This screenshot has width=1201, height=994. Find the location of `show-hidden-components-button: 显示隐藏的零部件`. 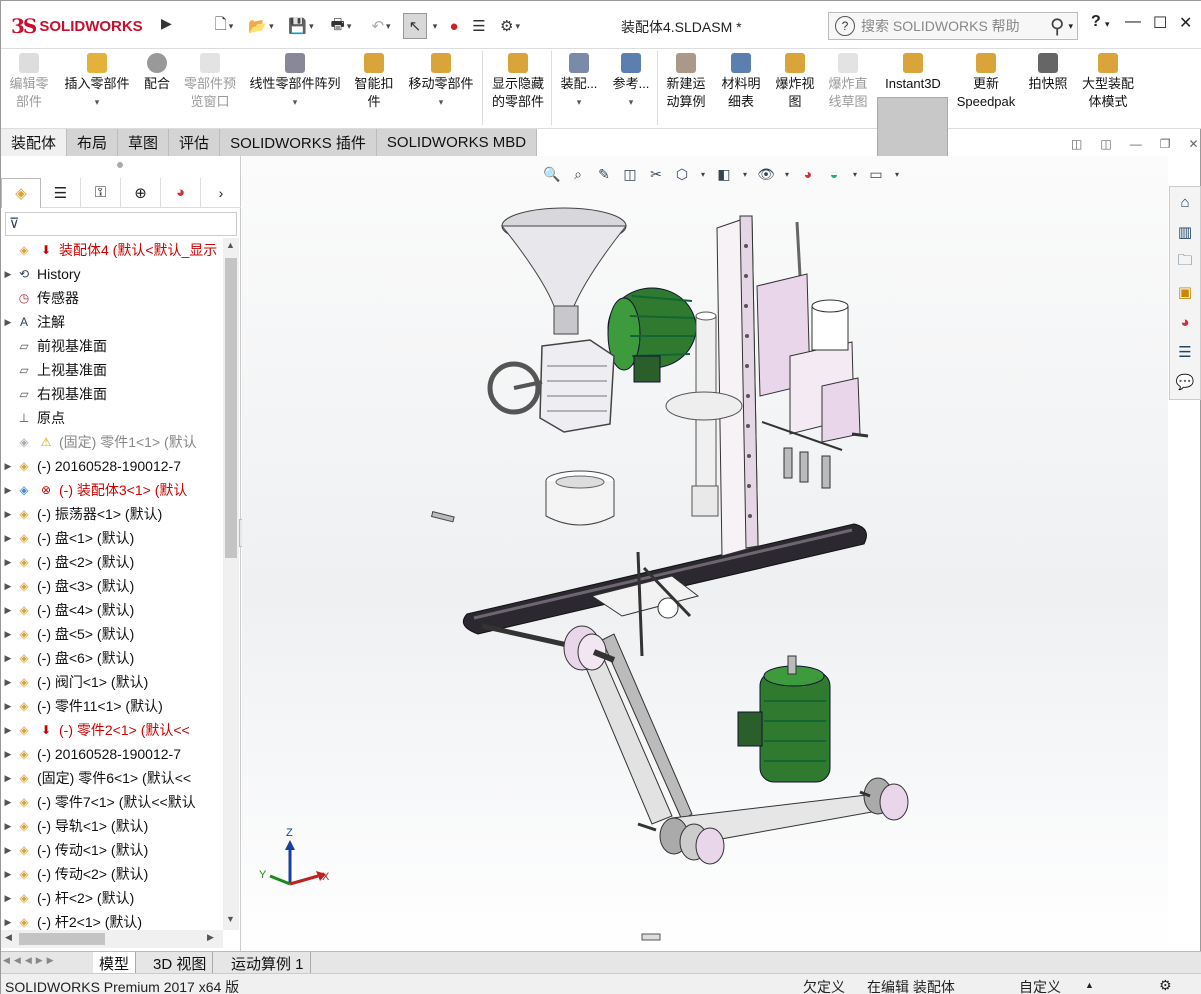

show-hidden-components-button: 显示隐藏的零部件 is located at coordinates (518, 82).